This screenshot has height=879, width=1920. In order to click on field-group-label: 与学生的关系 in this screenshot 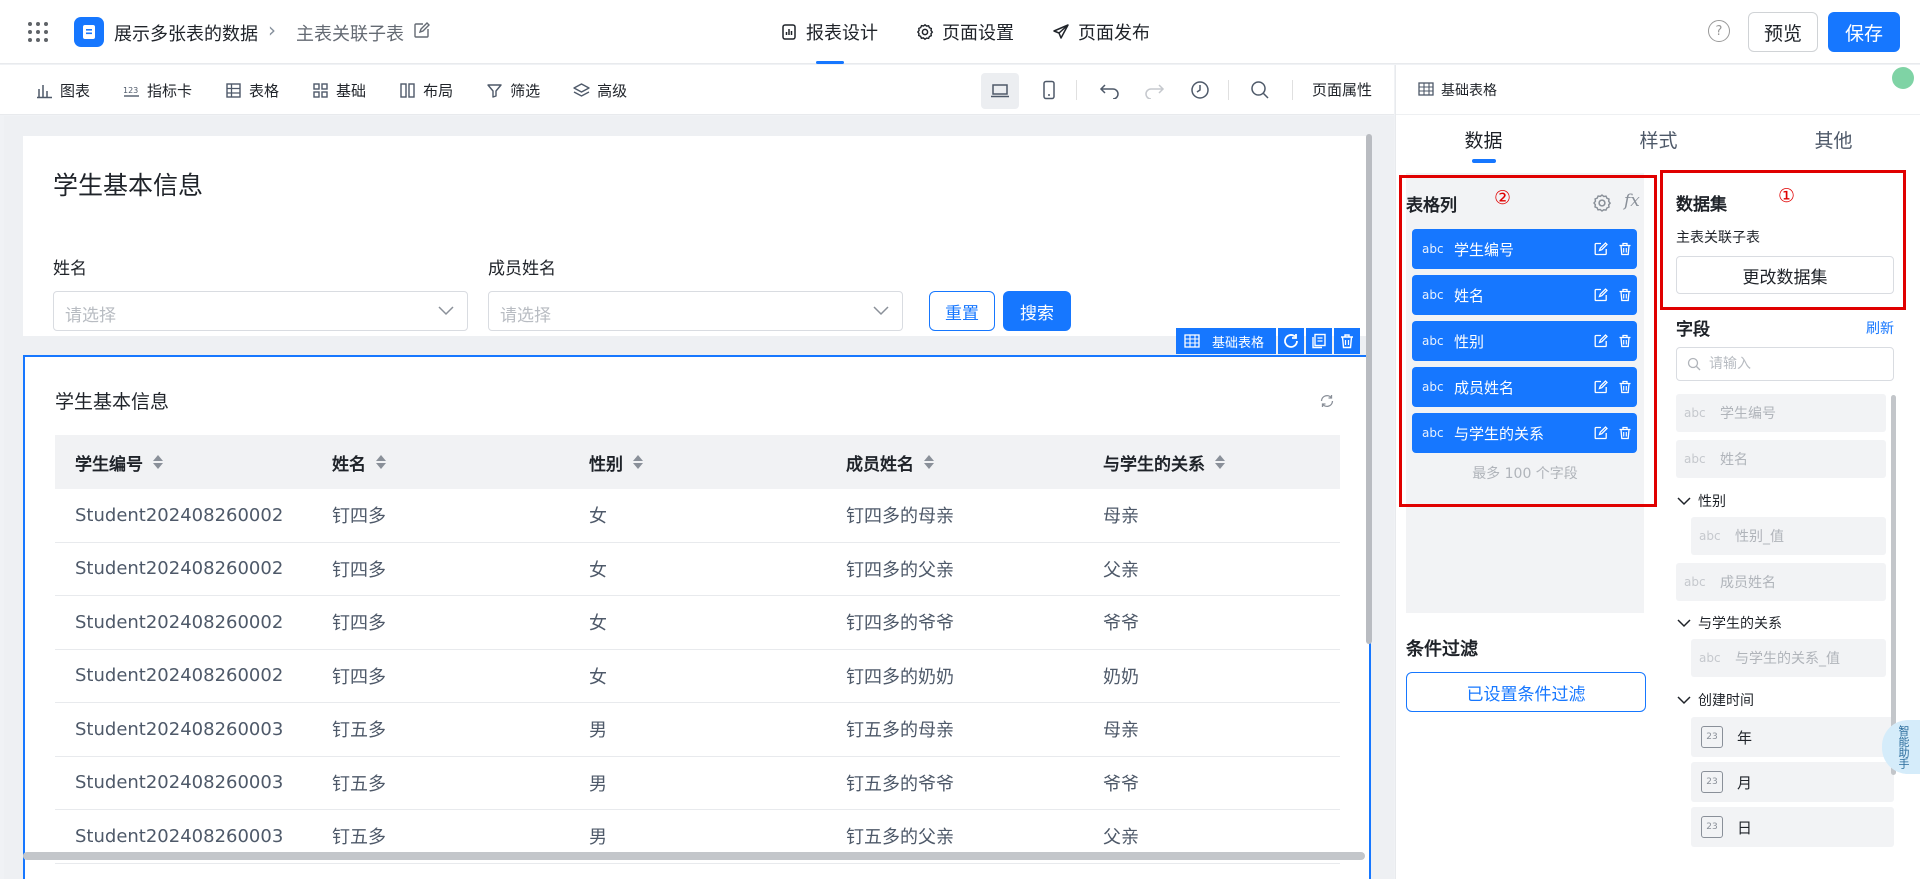, I will do `click(1740, 624)`.